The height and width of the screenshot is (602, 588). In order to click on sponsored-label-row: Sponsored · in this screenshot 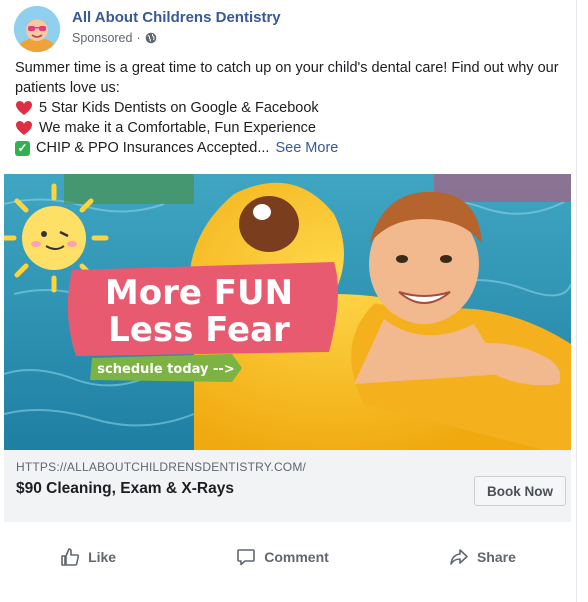, I will do `click(114, 38)`.